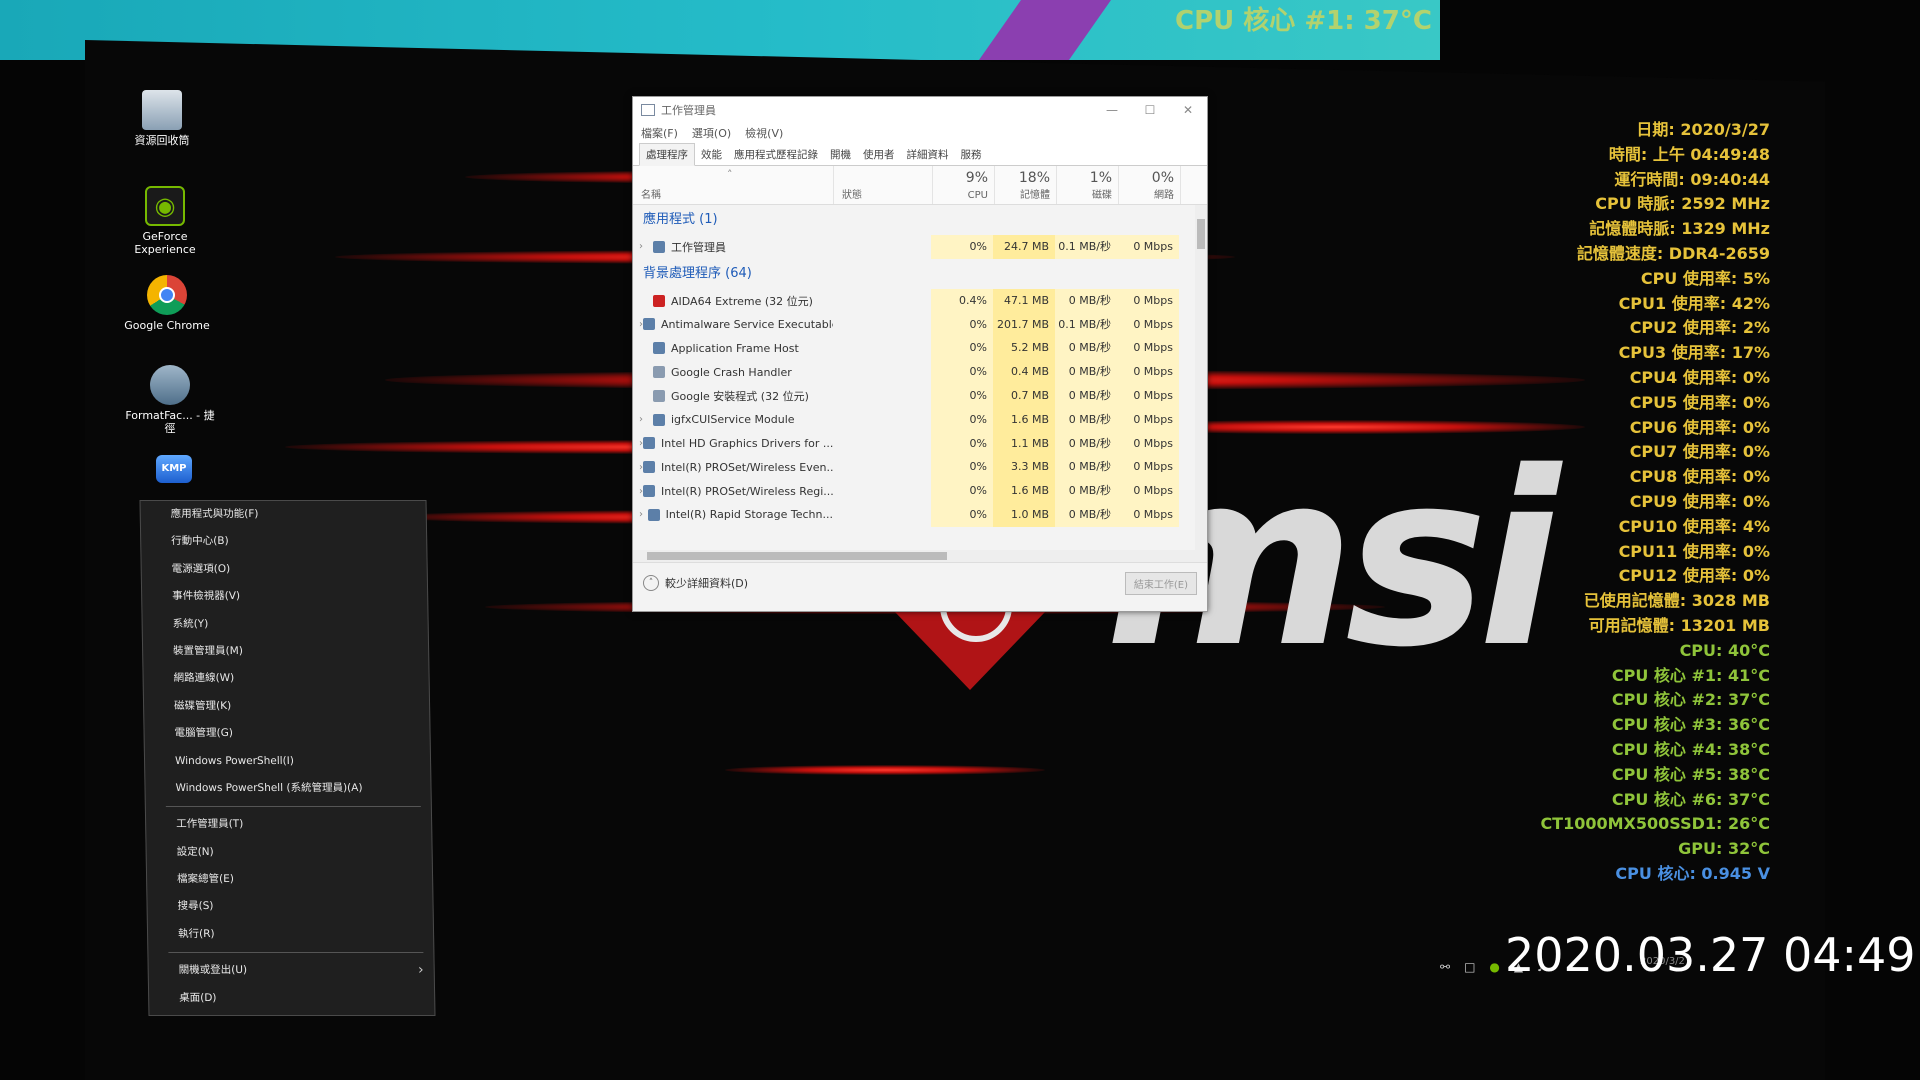 The image size is (1920, 1080). I want to click on column-header-row: ˄ 名稱 狀態 9% CPU 18% 記憶體 1% 磁碟 0% 網路, so click(920, 185).